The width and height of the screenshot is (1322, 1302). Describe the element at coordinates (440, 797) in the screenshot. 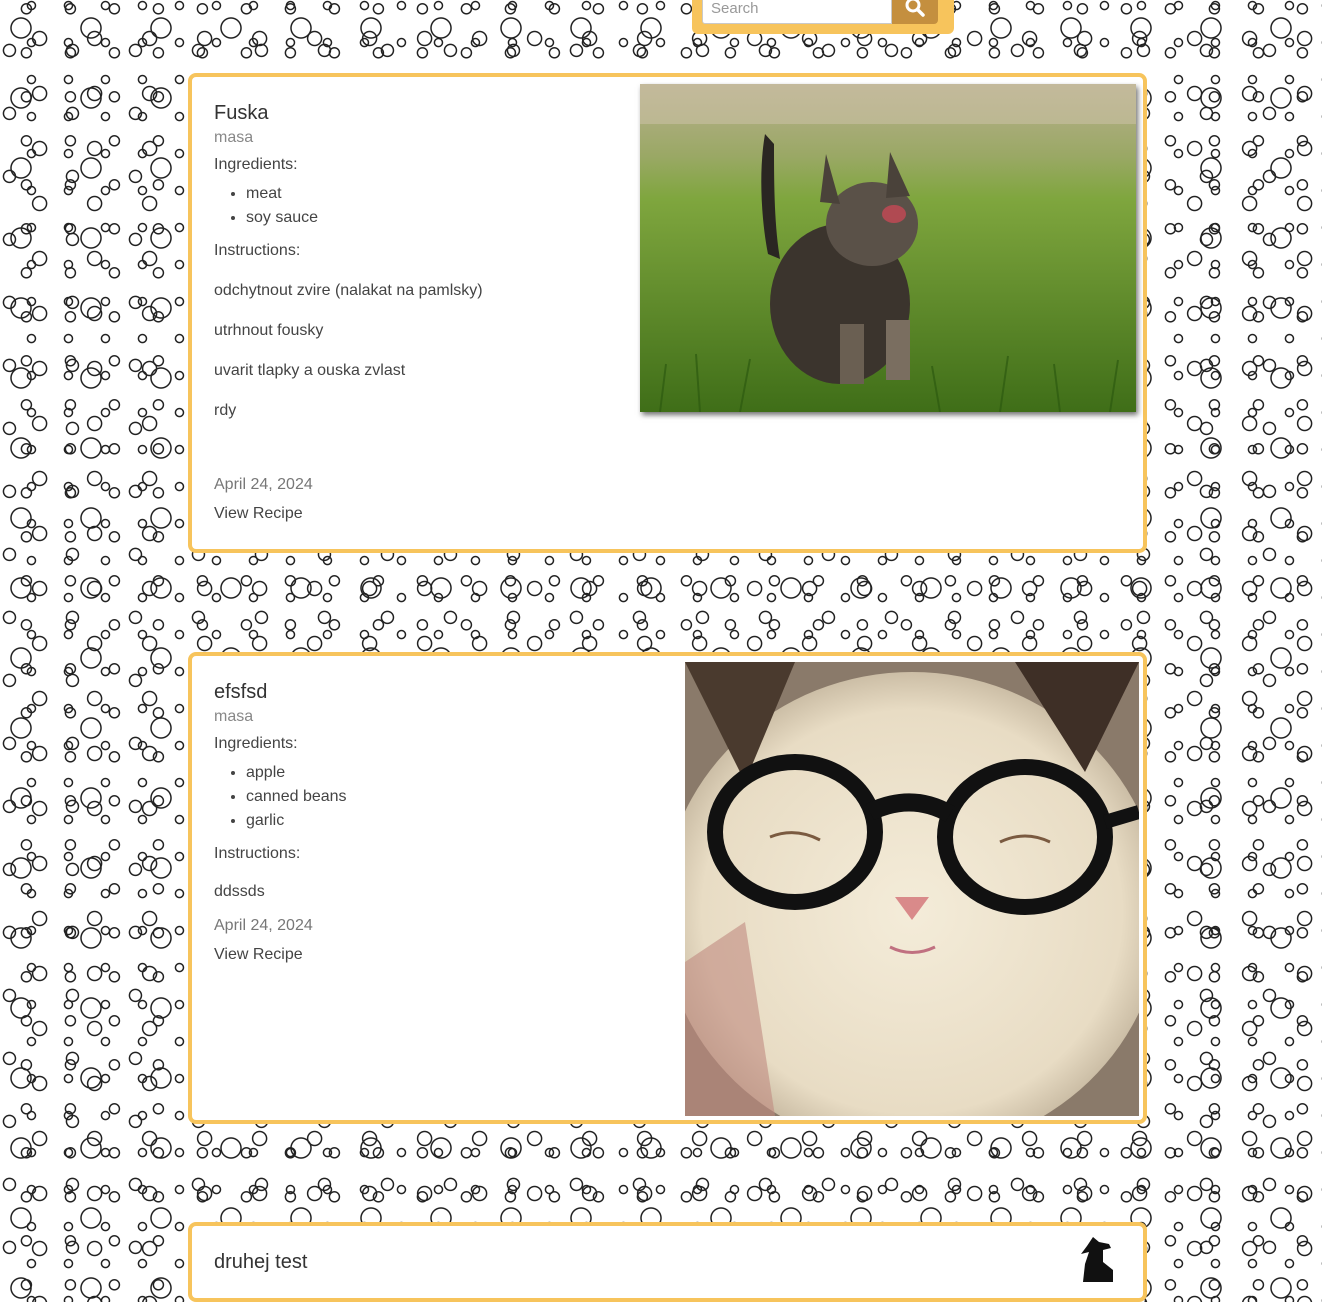

I see `ingredient-item: canned beans` at that location.